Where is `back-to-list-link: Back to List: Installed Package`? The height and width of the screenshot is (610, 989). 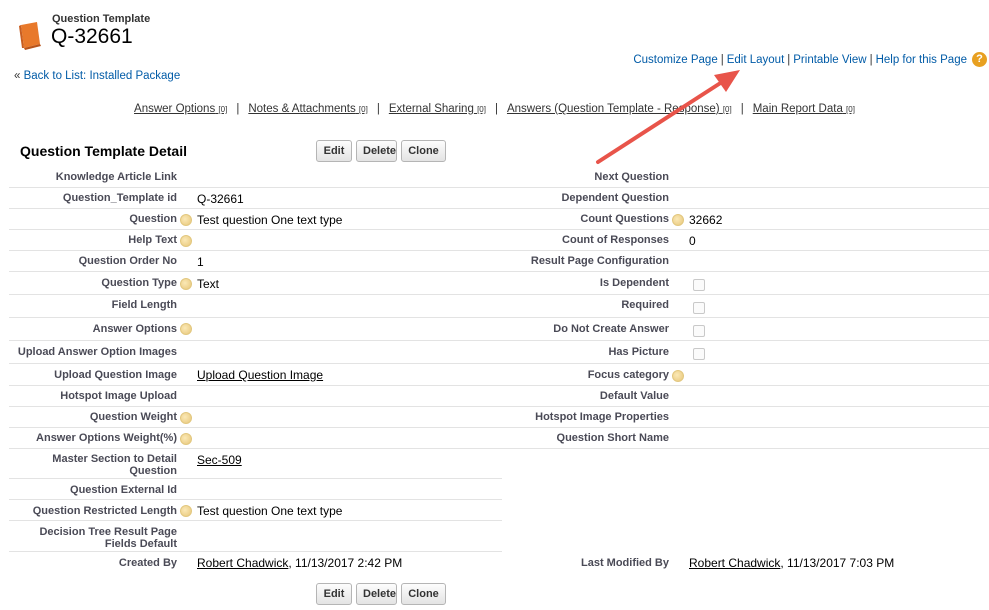 back-to-list-link: Back to List: Installed Package is located at coordinates (102, 76).